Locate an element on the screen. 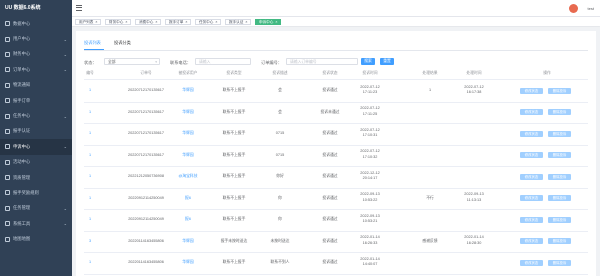  row-divider is located at coordinates (336, 209).